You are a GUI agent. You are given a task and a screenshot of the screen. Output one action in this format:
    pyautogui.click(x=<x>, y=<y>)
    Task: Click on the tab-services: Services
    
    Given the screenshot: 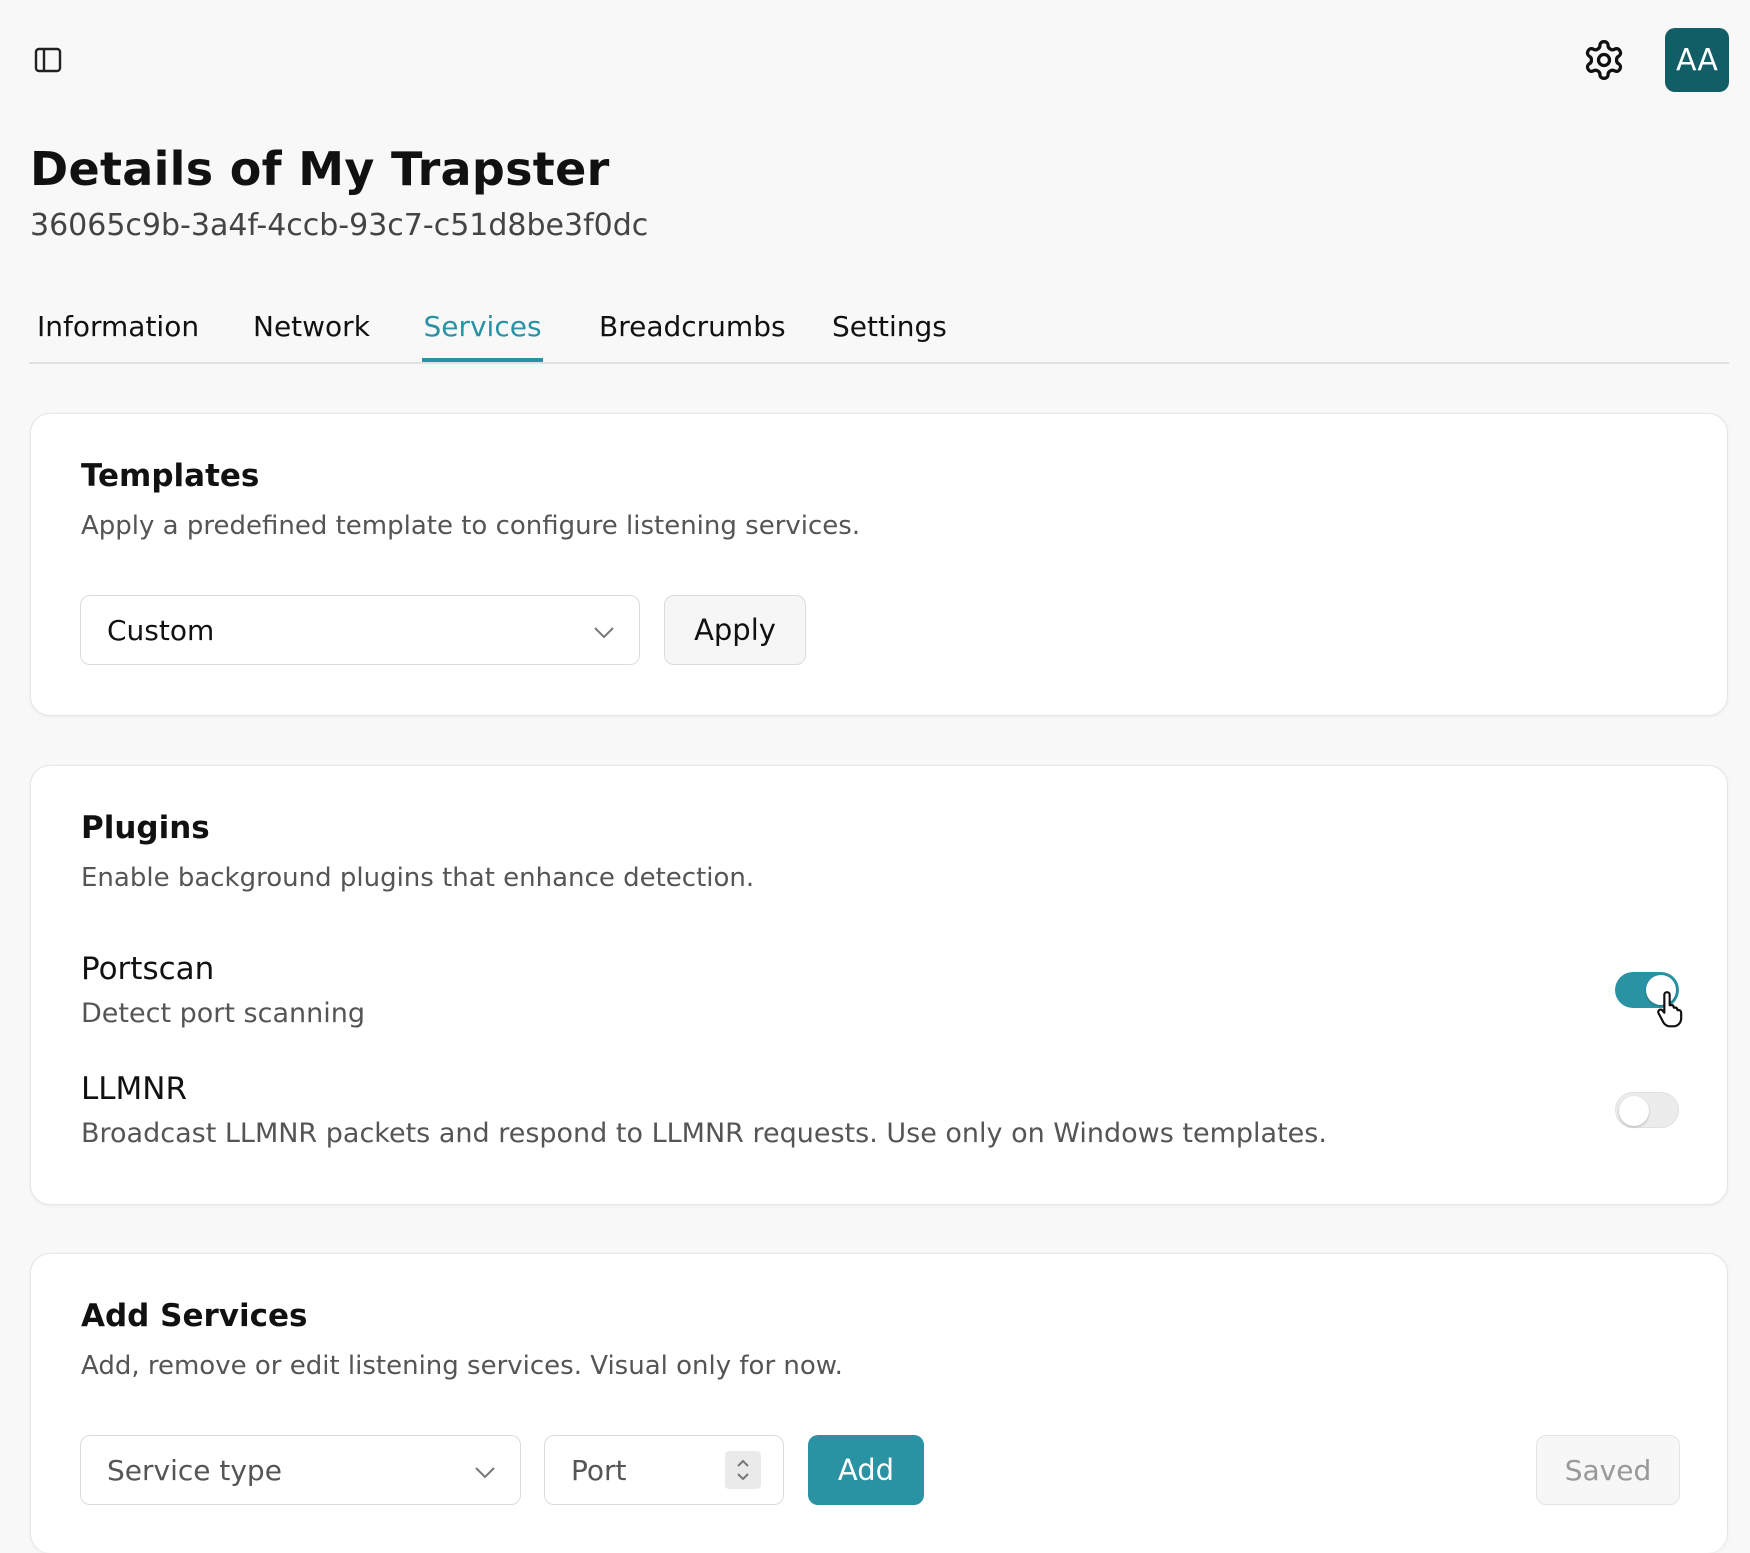 What is the action you would take?
    pyautogui.click(x=482, y=331)
    